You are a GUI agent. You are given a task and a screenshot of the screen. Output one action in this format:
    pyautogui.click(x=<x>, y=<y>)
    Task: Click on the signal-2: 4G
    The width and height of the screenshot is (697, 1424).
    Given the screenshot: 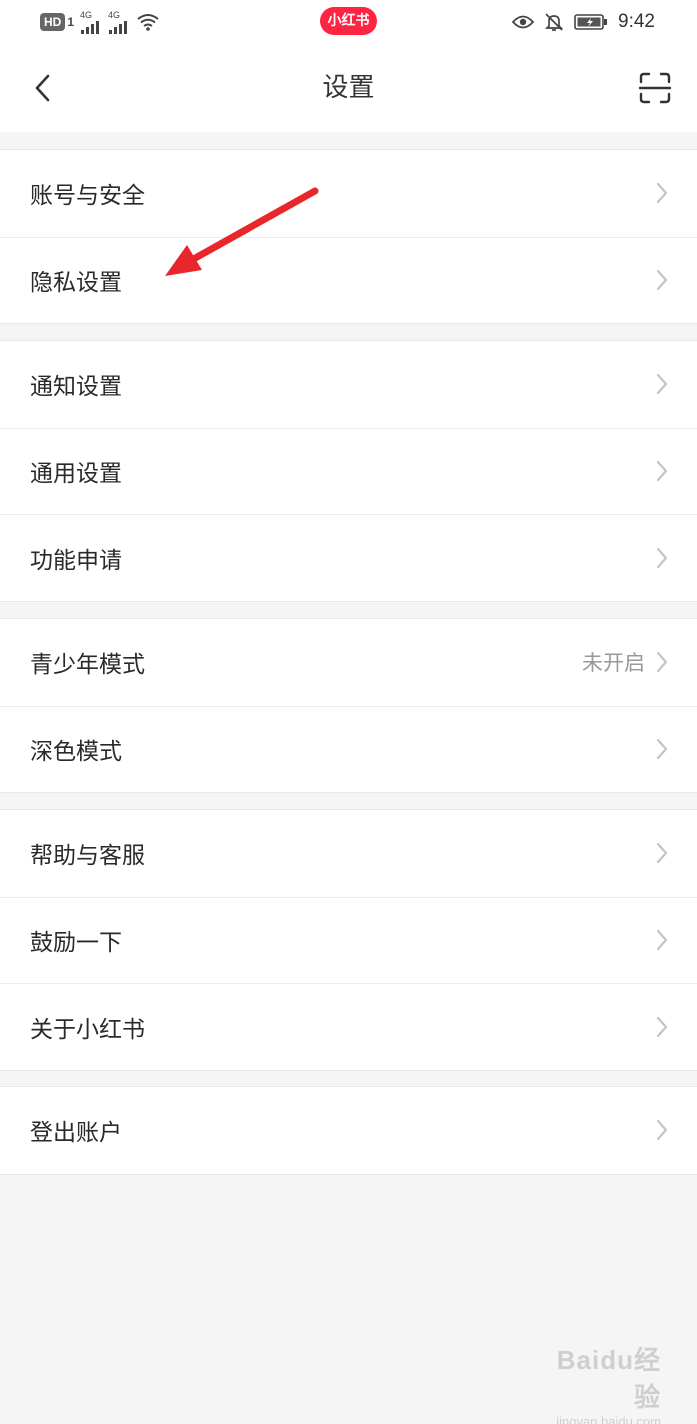 What is the action you would take?
    pyautogui.click(x=119, y=21)
    